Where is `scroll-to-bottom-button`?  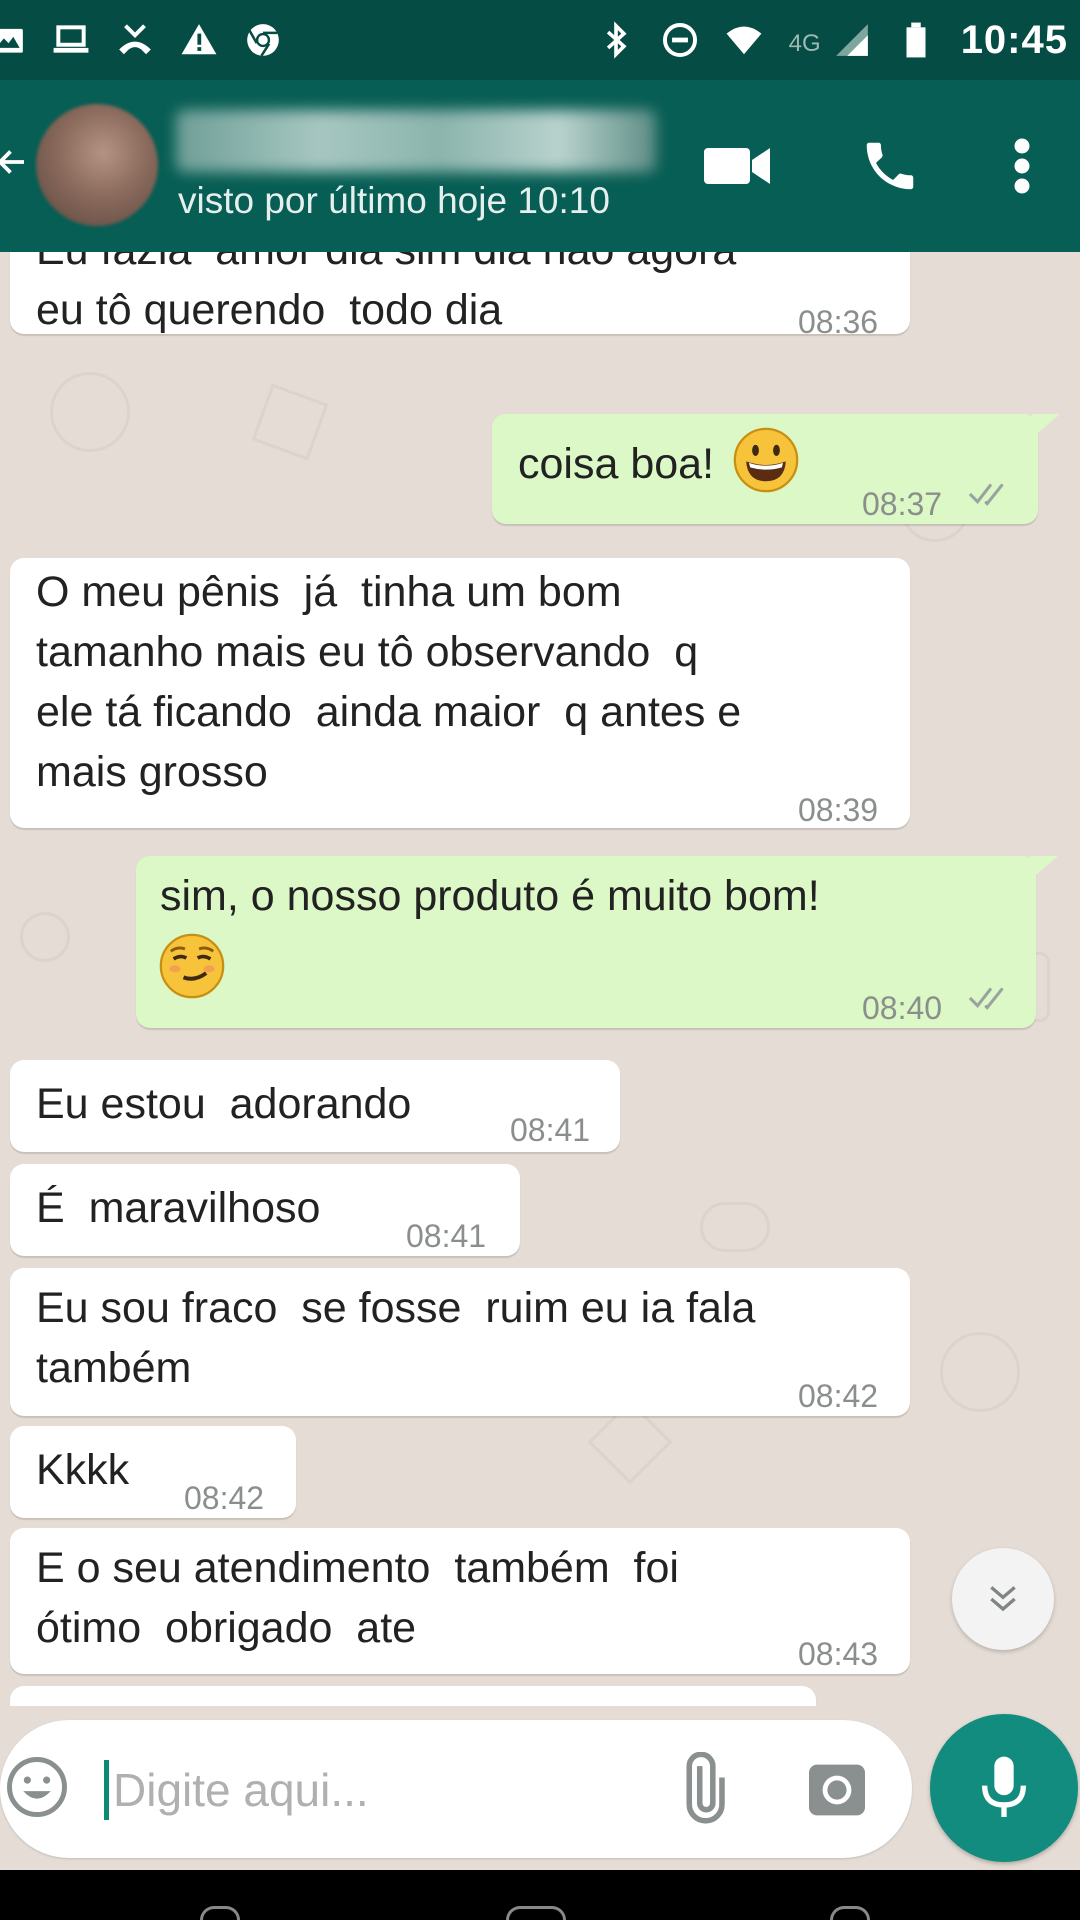
scroll-to-bottom-button is located at coordinates (1003, 1599).